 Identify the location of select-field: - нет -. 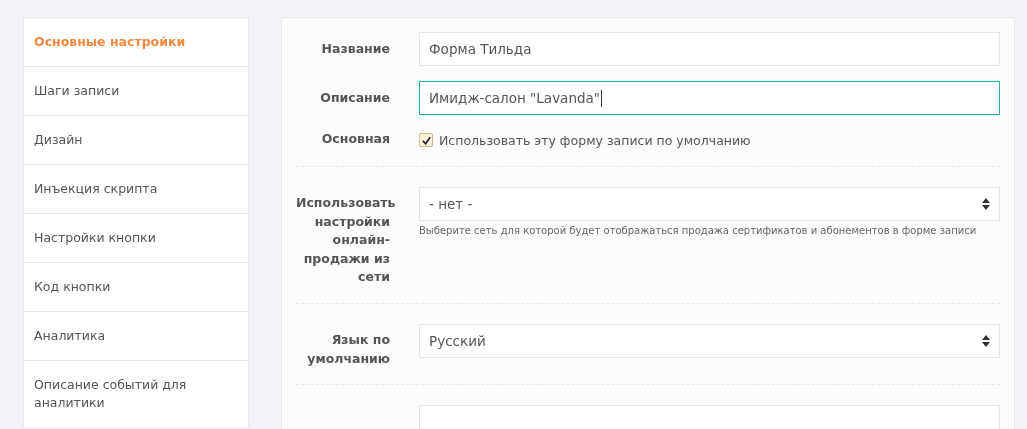
(709, 204).